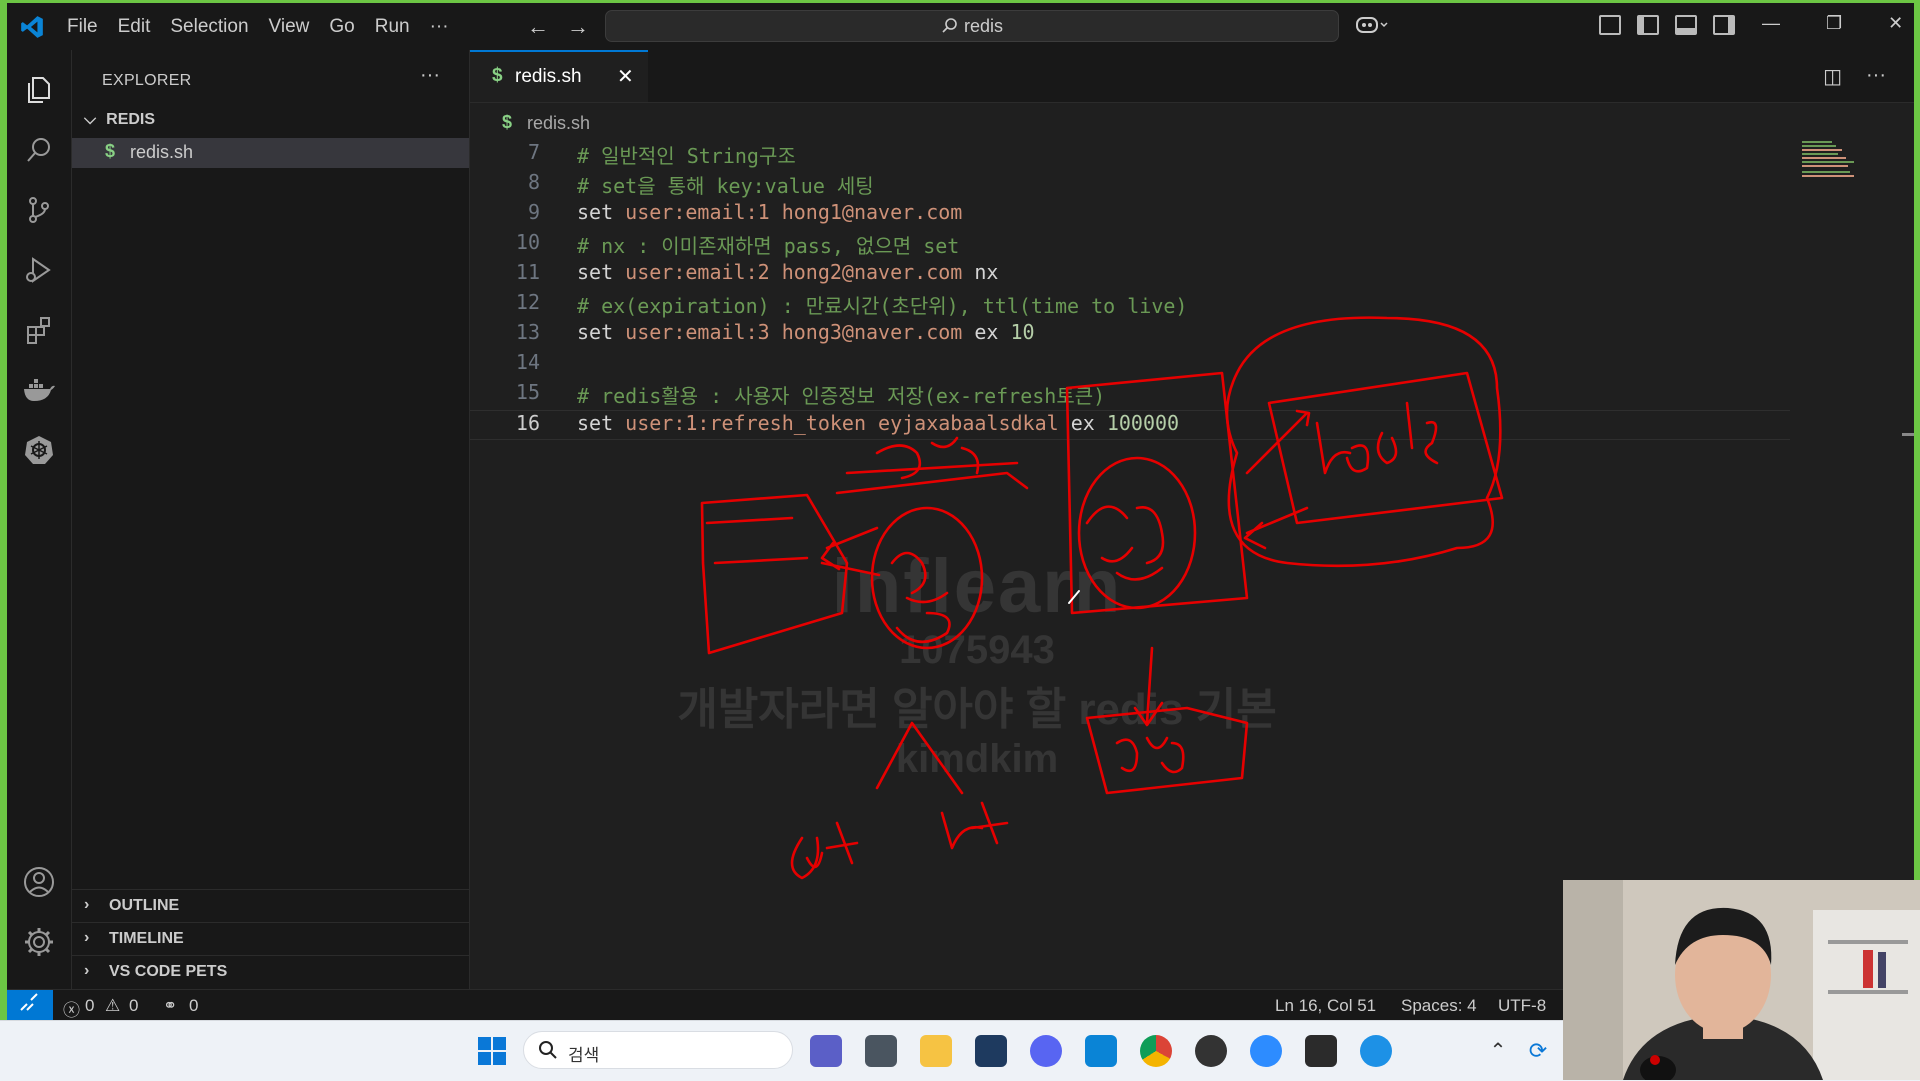  I want to click on webcam-overlay, so click(1741, 980).